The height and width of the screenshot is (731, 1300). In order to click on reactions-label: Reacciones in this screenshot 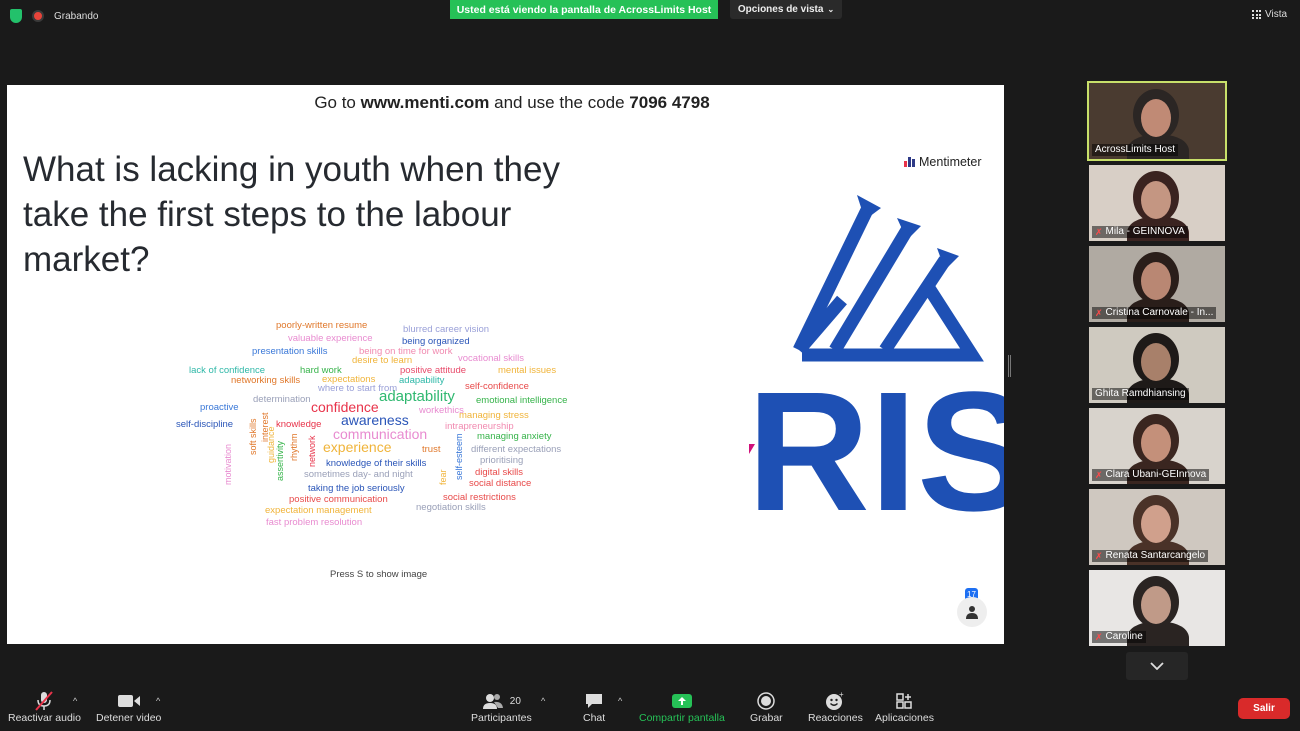, I will do `click(835, 718)`.